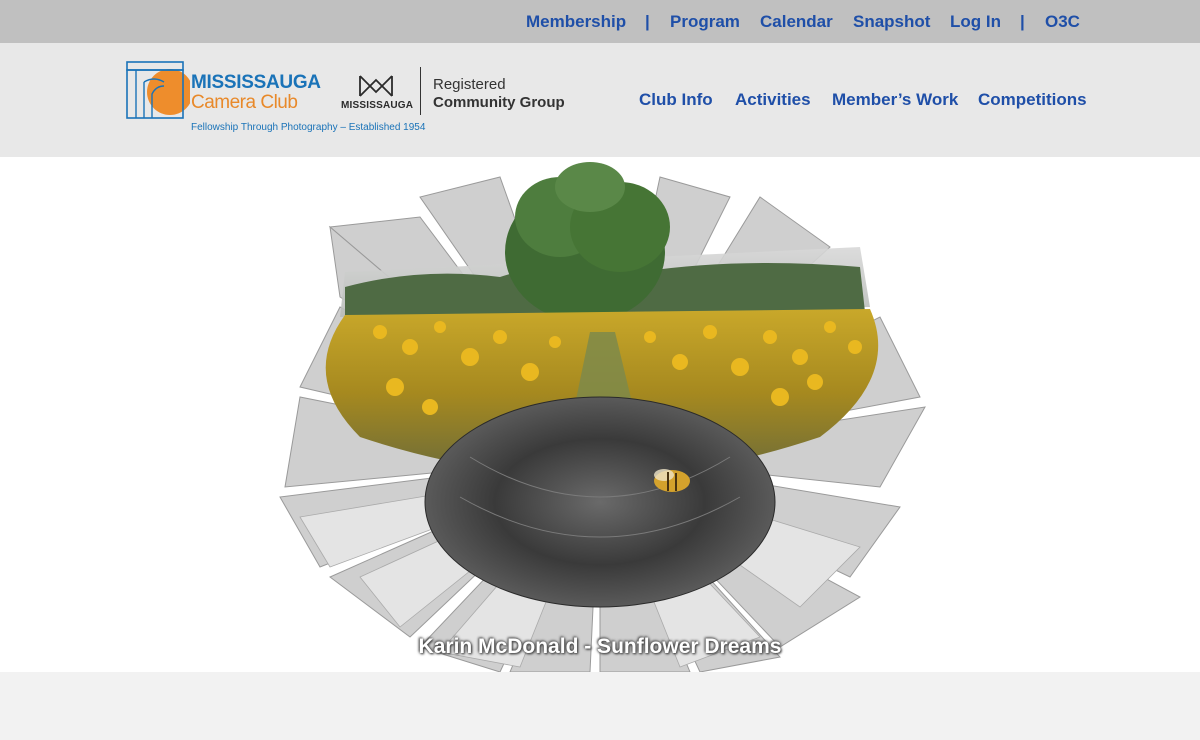 Image resolution: width=1200 pixels, height=740 pixels. What do you see at coordinates (705, 22) in the screenshot?
I see `nav-program-link: Program` at bounding box center [705, 22].